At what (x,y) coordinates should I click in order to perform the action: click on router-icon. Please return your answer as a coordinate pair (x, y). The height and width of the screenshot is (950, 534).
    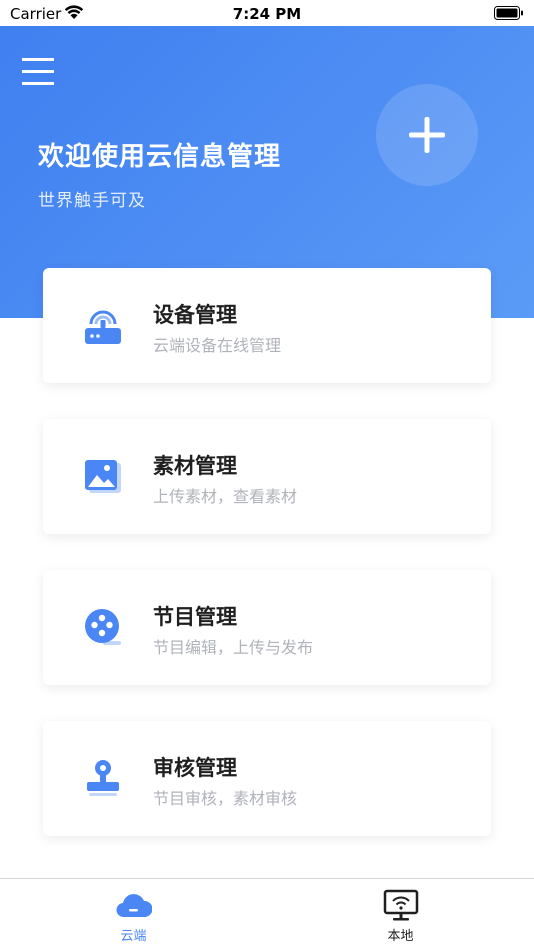
    Looking at the image, I should click on (103, 327).